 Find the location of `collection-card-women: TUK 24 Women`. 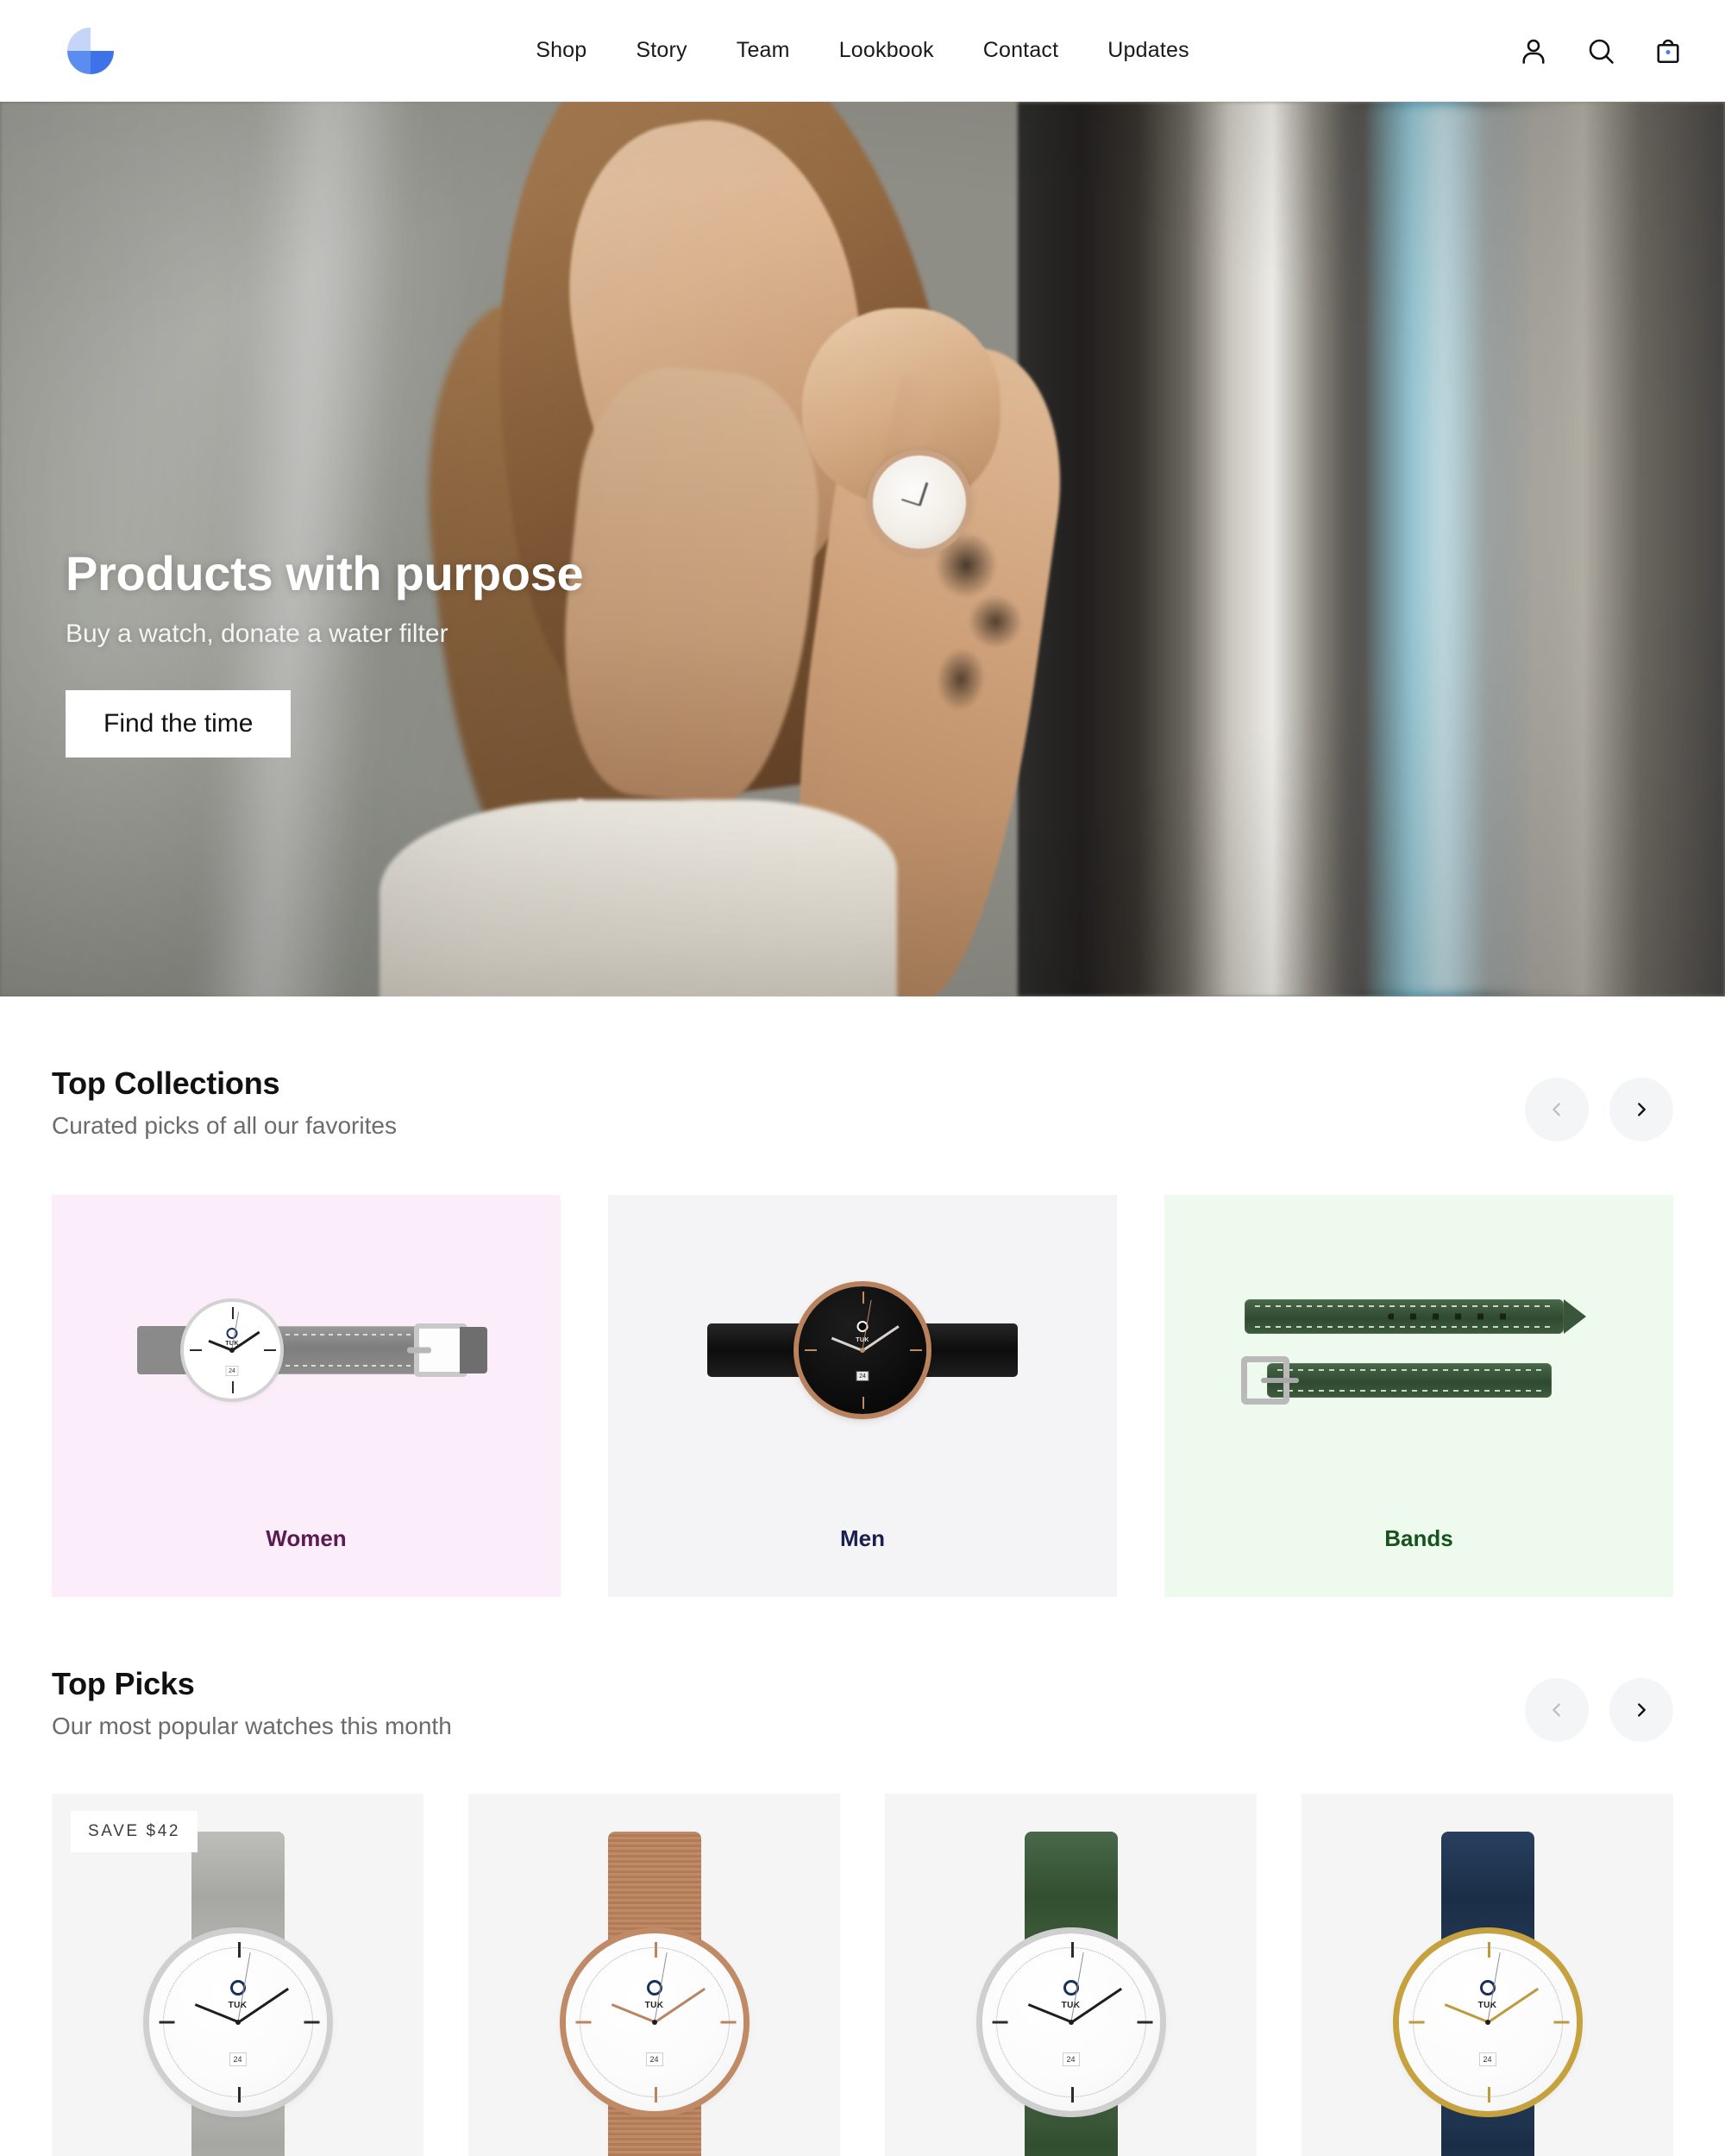

collection-card-women: TUK 24 Women is located at coordinates (307, 1396).